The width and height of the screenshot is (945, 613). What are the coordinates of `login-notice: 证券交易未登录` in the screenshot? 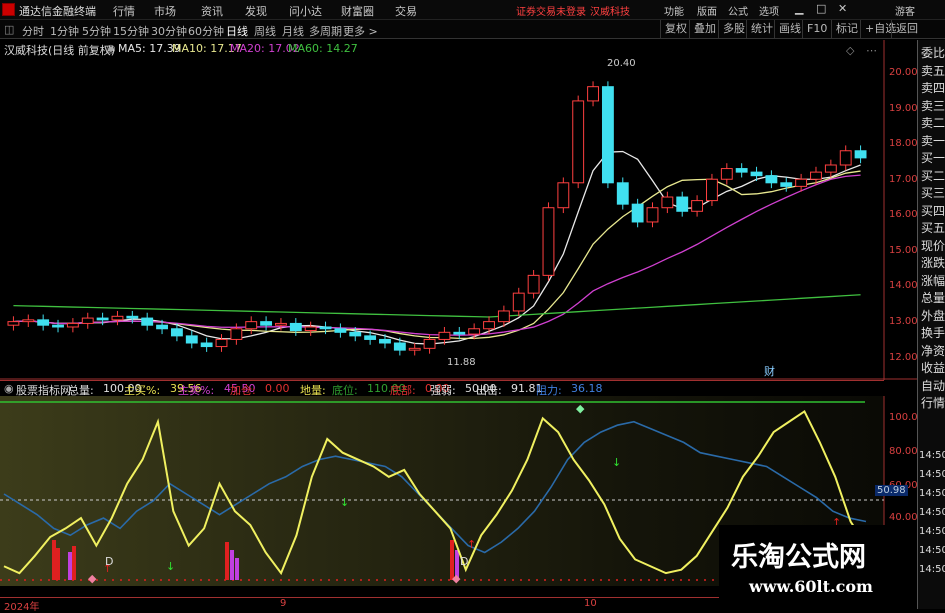 It's located at (551, 10).